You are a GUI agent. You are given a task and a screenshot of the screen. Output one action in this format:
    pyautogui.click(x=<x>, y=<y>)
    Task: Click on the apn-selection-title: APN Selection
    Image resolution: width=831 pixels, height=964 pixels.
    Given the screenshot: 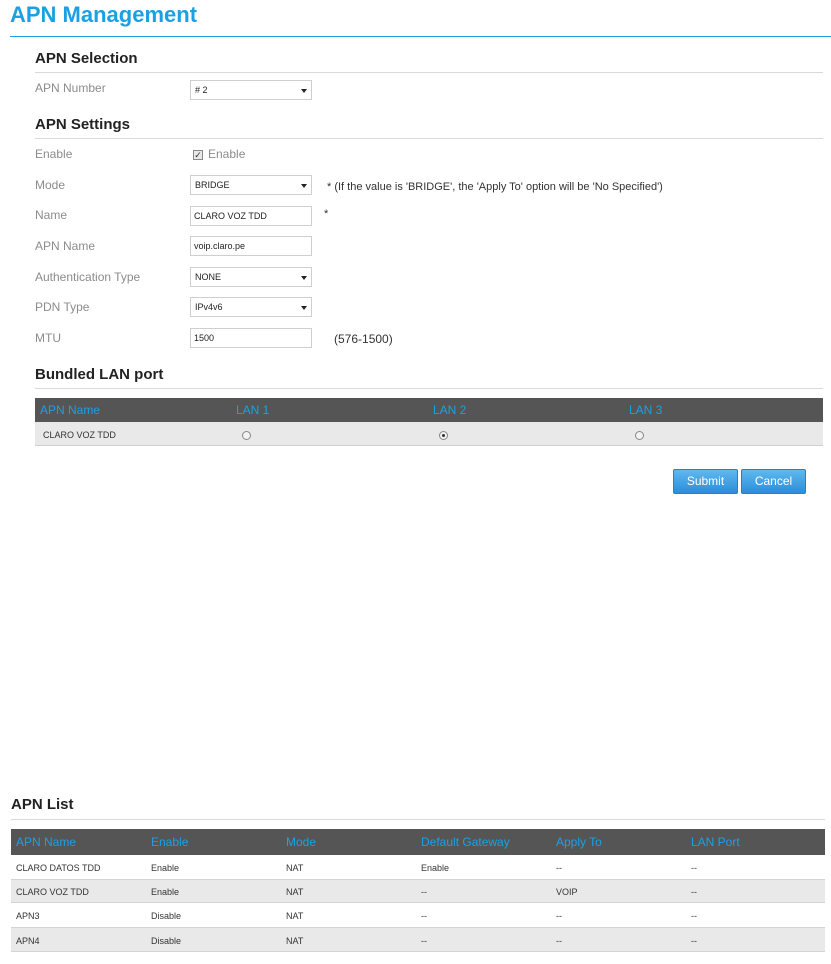 What is the action you would take?
    pyautogui.click(x=86, y=58)
    